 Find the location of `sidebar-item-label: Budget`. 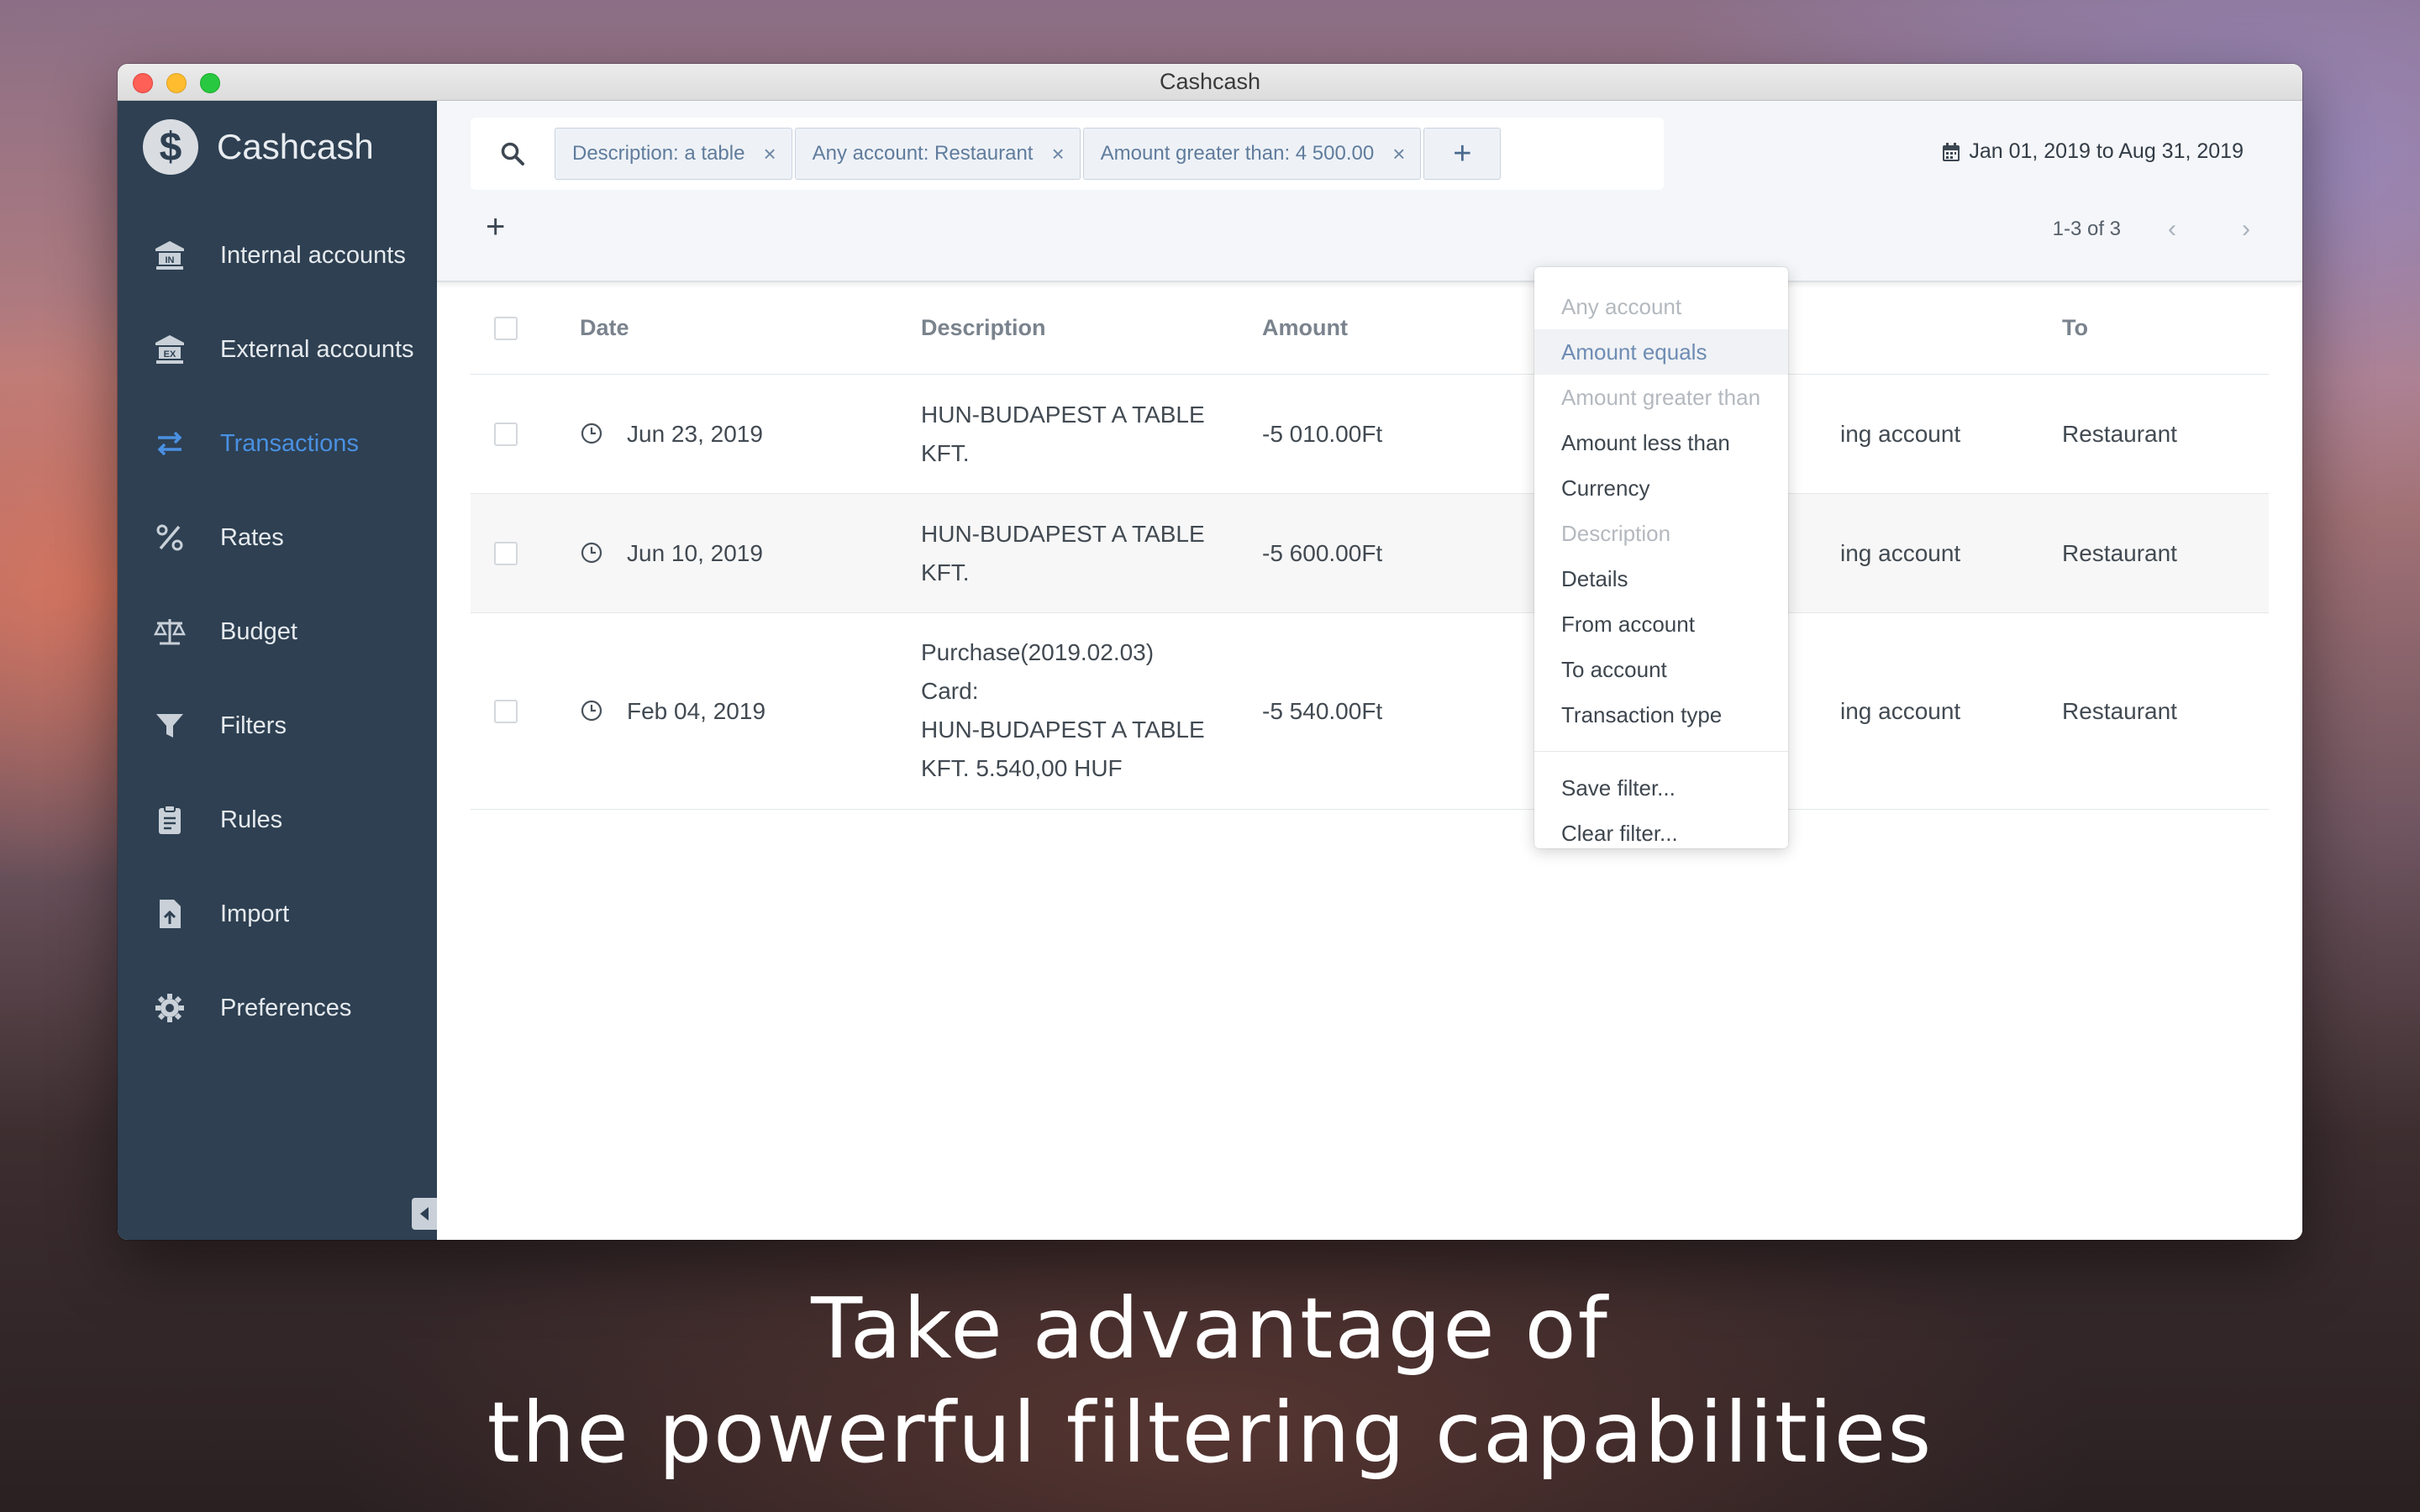

sidebar-item-label: Budget is located at coordinates (258, 631).